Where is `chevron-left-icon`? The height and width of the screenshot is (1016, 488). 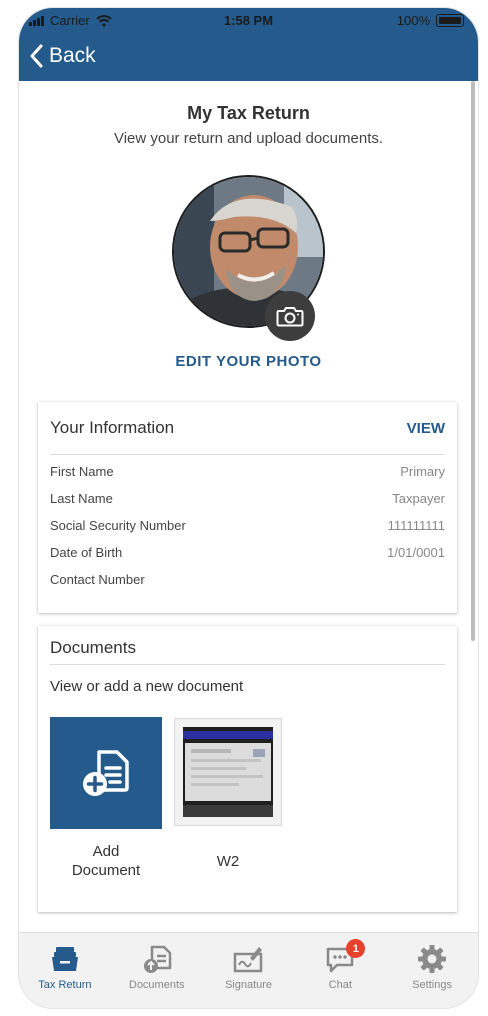 chevron-left-icon is located at coordinates (36, 56).